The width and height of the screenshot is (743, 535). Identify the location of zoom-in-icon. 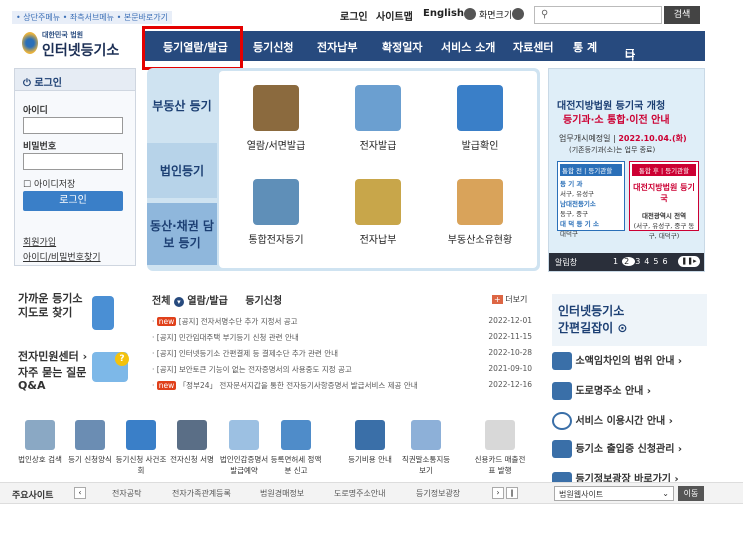
(518, 14).